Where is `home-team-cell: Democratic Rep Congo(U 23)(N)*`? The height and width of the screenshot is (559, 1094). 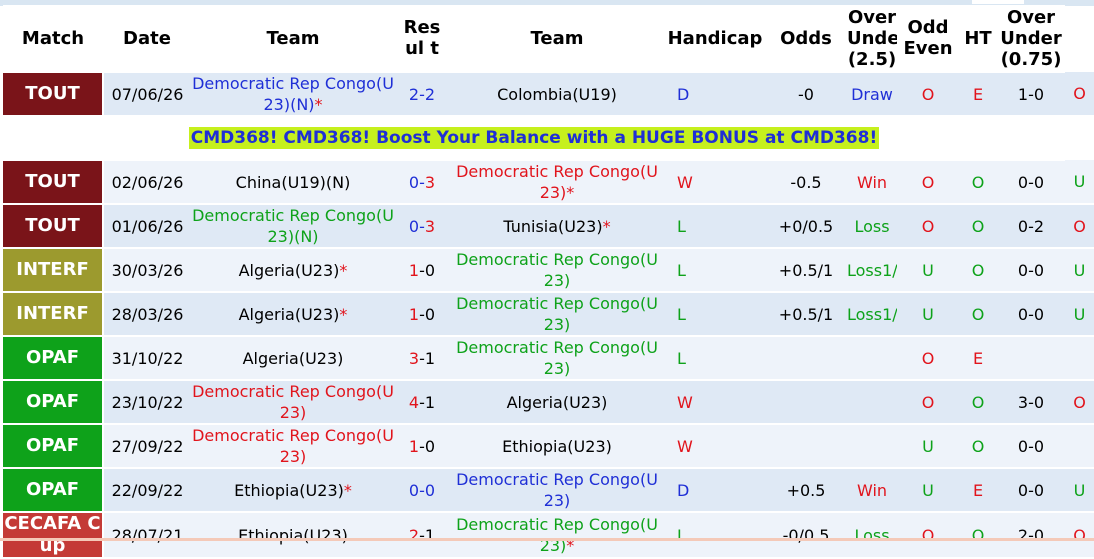 home-team-cell: Democratic Rep Congo(U 23)(N)* is located at coordinates (293, 94).